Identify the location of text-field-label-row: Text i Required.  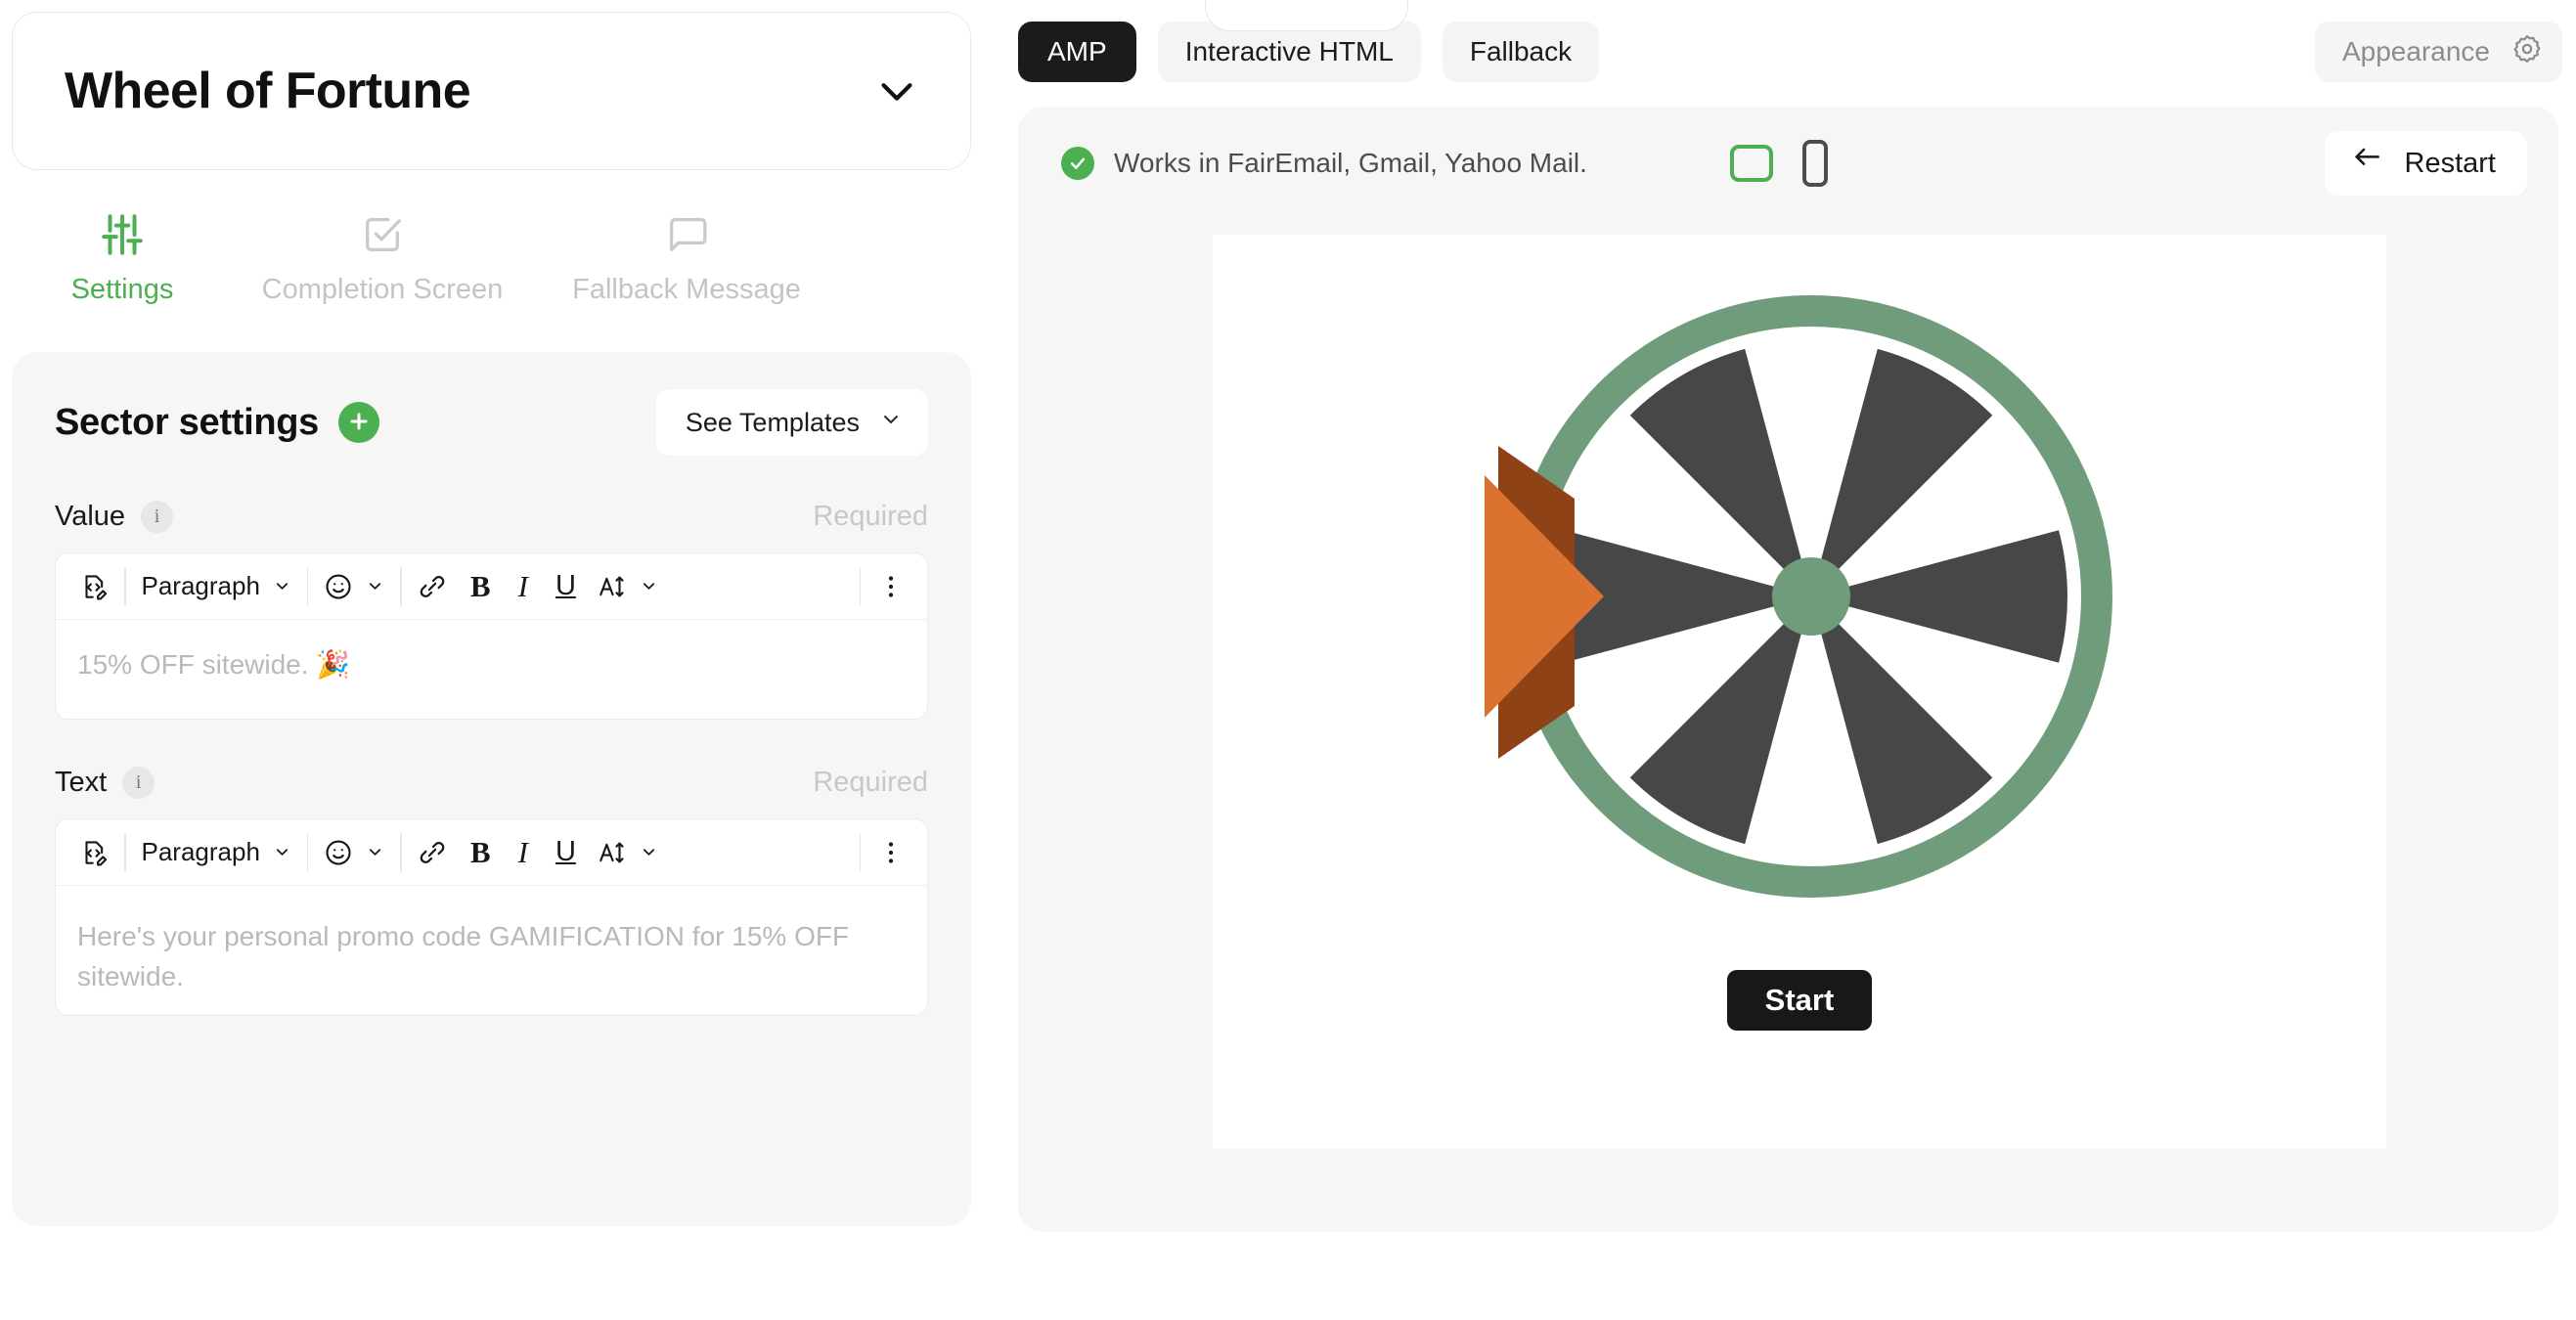
(492, 783).